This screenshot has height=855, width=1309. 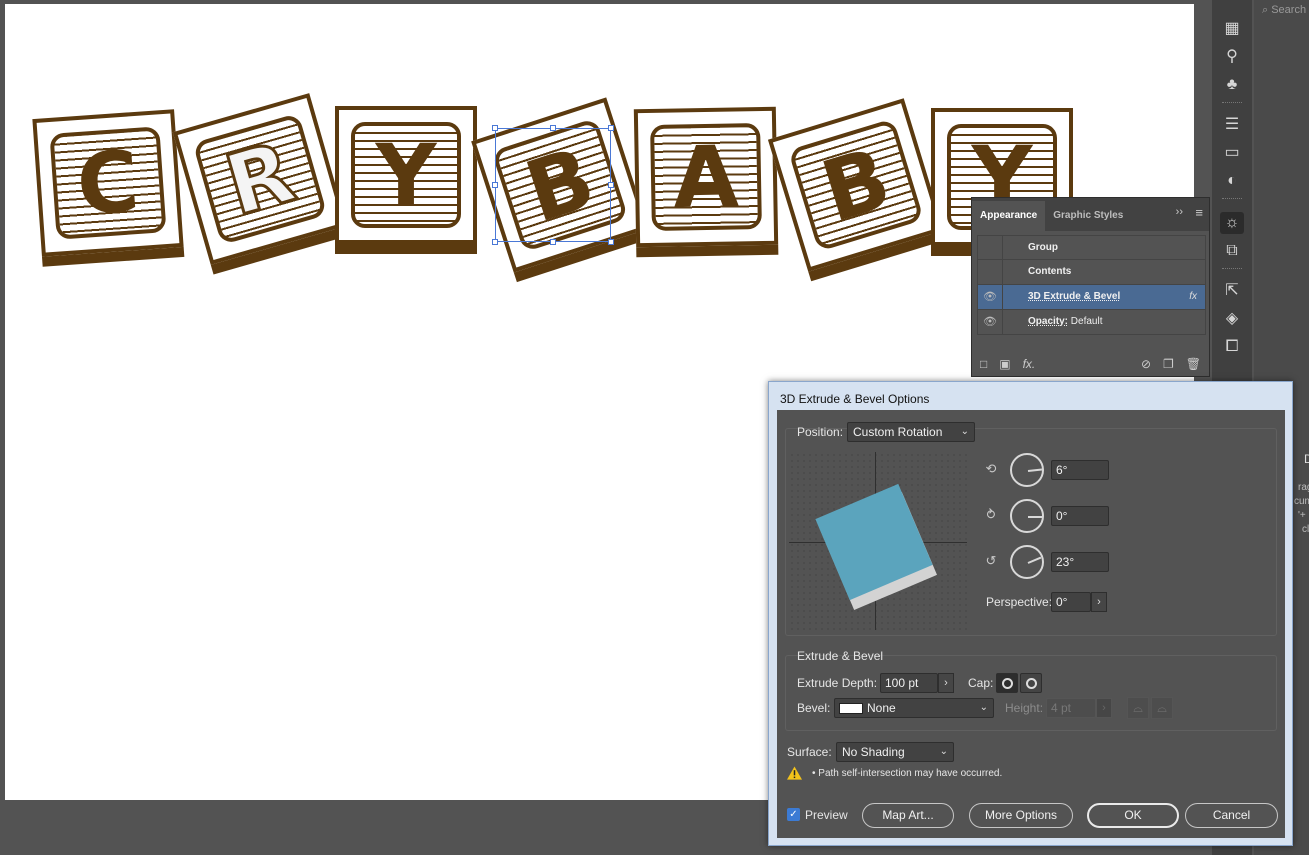 I want to click on rotation-track-cube, so click(x=878, y=541).